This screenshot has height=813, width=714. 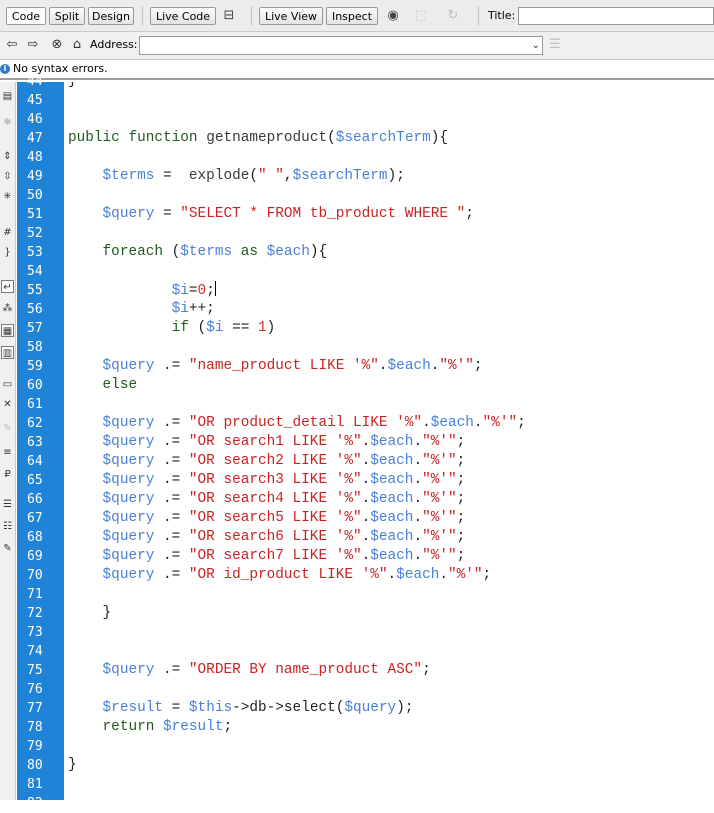 I want to click on select-parent-icon: ⇳, so click(x=7, y=176).